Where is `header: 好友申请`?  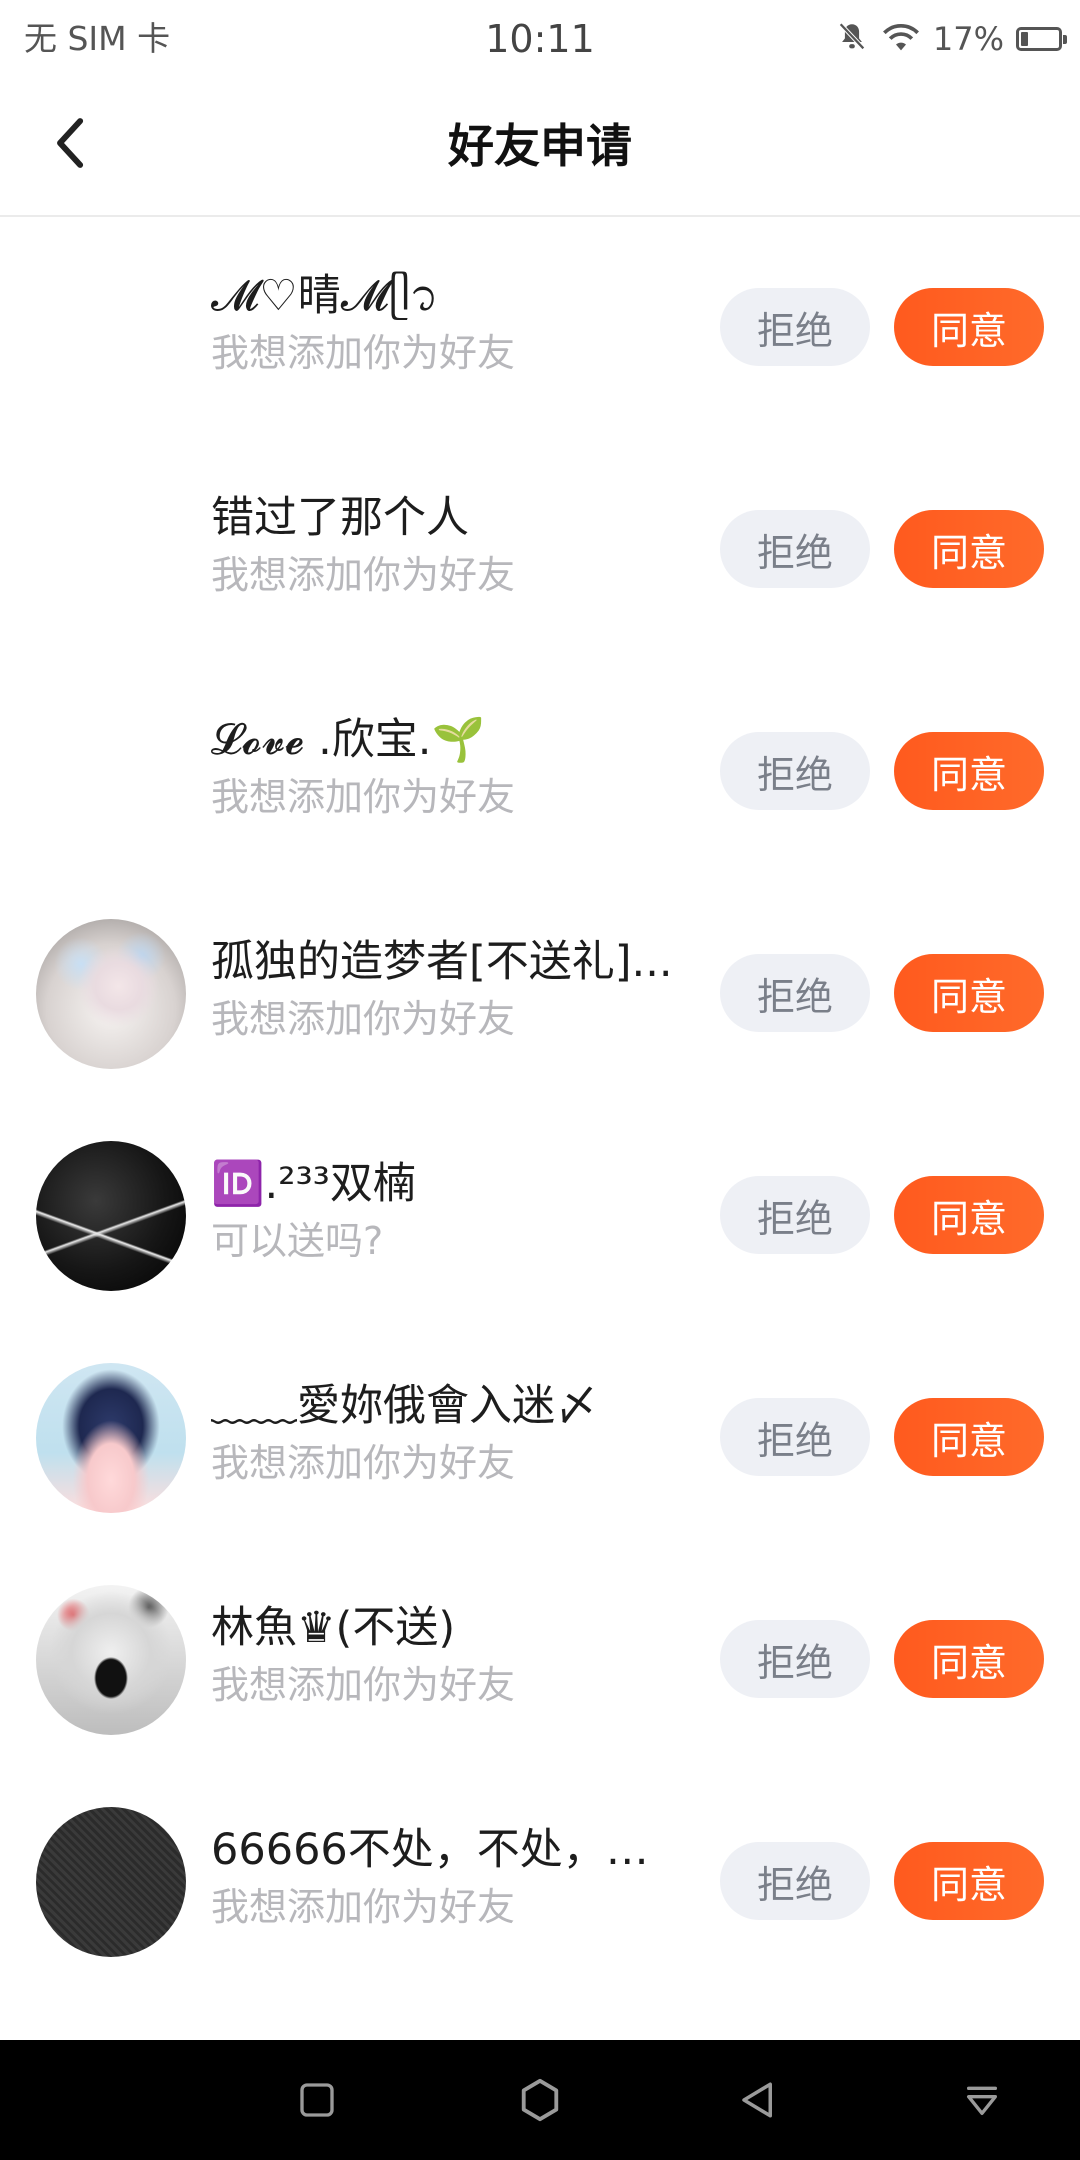
header: 好友申请 is located at coordinates (540, 147).